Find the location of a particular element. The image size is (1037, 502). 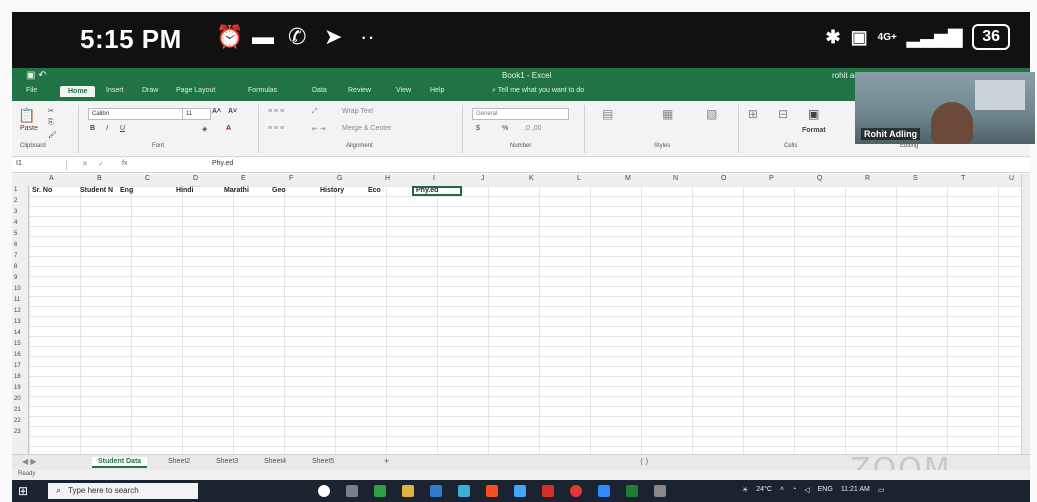

sheet-tab-sheet4: Sheet4 is located at coordinates (275, 461).